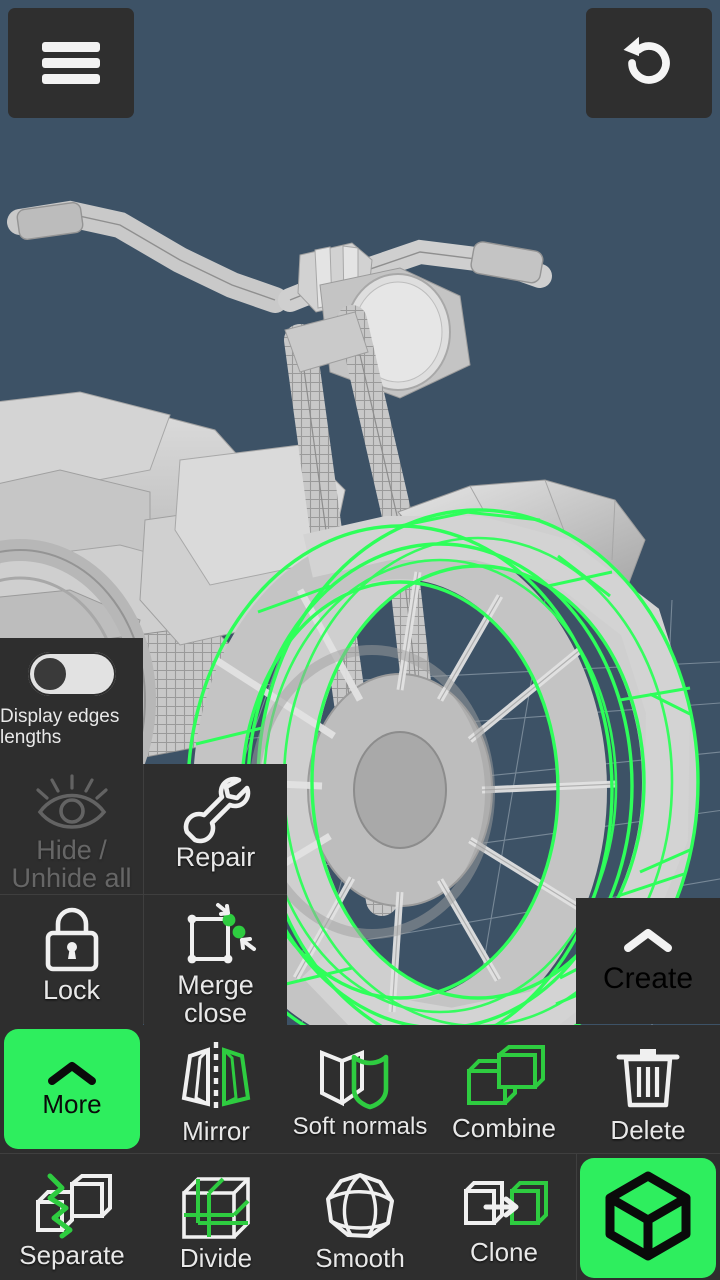  I want to click on more-button: More, so click(72, 1089).